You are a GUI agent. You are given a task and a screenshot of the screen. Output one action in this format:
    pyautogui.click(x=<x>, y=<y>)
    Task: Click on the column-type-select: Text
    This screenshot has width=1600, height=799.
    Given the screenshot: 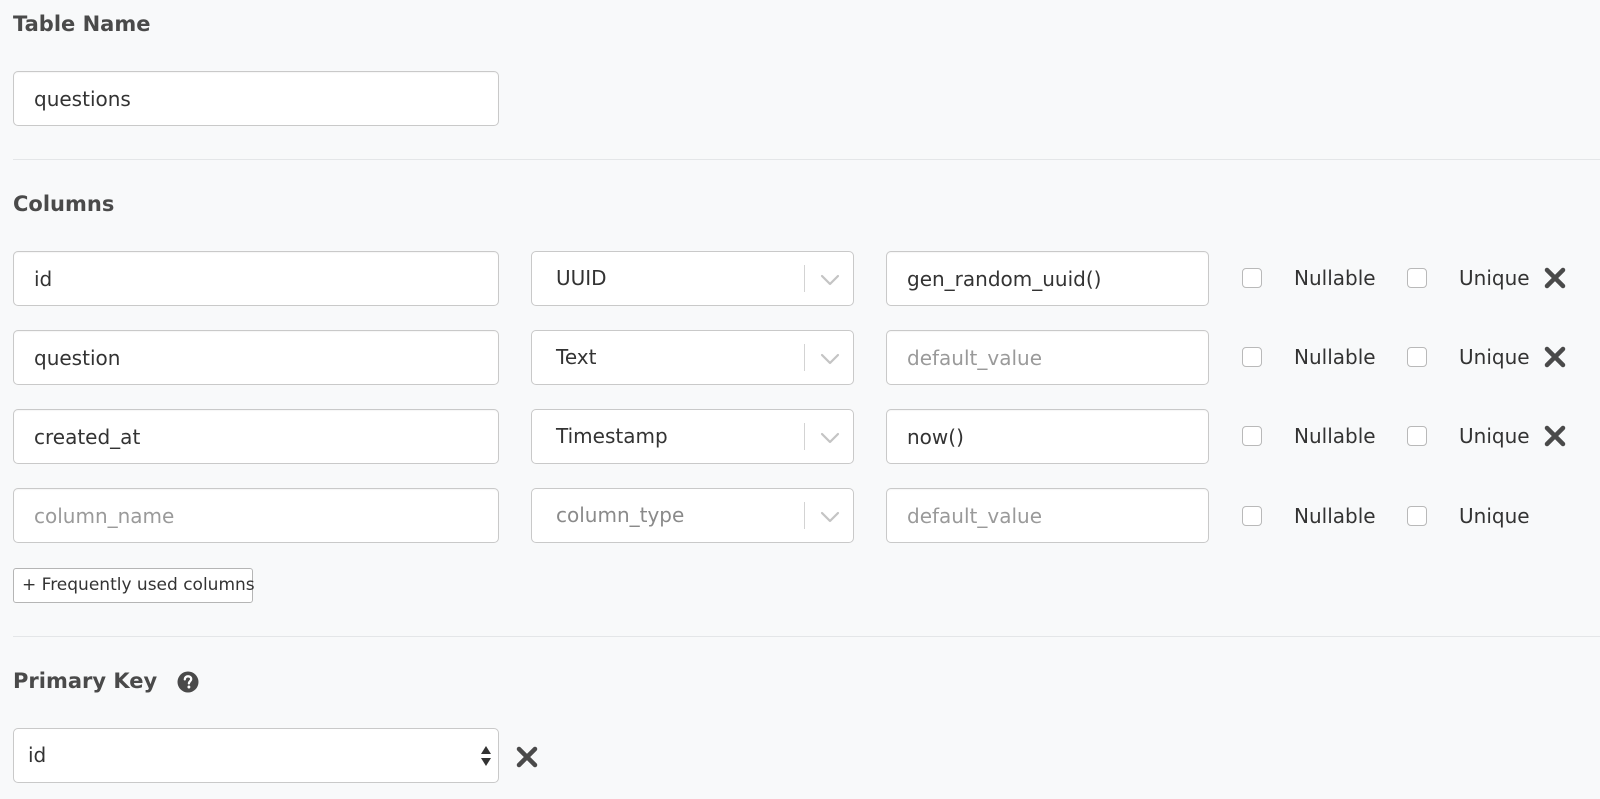 What is the action you would take?
    pyautogui.click(x=692, y=357)
    